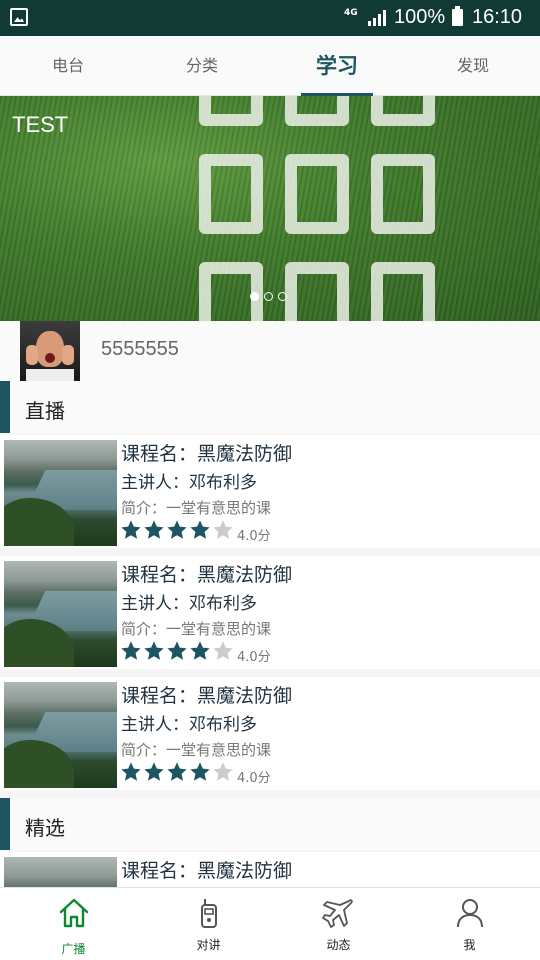  Describe the element at coordinates (469, 945) in the screenshot. I see `nav-label: 我` at that location.